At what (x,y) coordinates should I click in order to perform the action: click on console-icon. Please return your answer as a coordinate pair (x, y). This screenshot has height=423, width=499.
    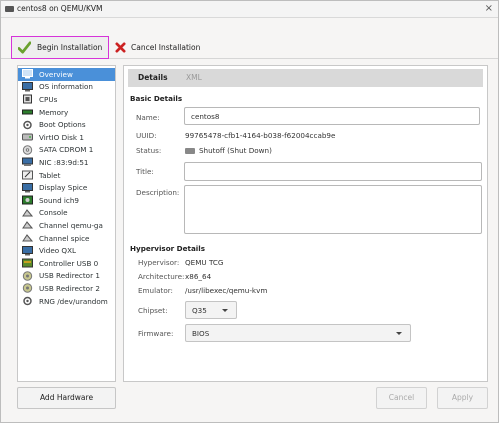
    Looking at the image, I should click on (27, 213).